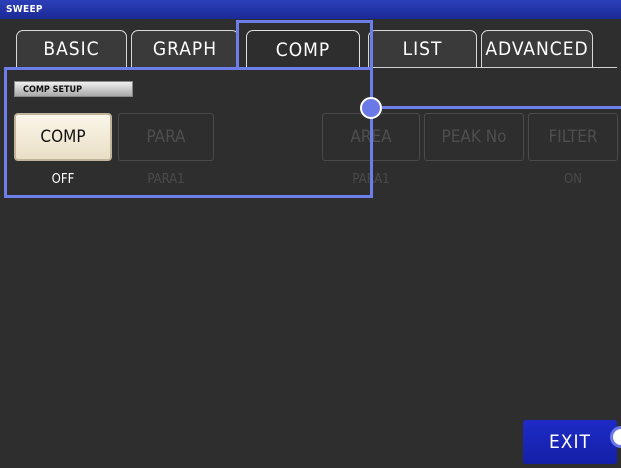 This screenshot has width=621, height=468. I want to click on tab-advanced: ADVANCED, so click(537, 48).